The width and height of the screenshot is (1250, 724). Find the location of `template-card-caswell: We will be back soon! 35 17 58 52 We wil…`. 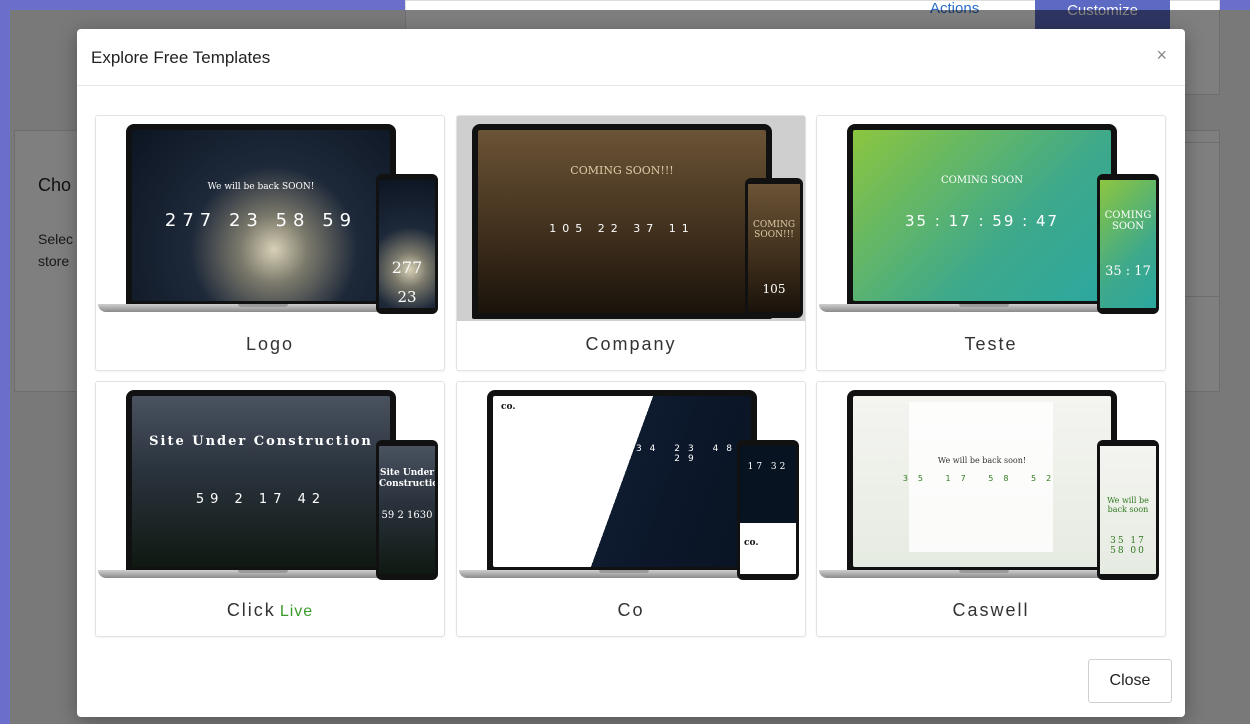

template-card-caswell: We will be back soon! 35 17 58 52 We wil… is located at coordinates (991, 509).